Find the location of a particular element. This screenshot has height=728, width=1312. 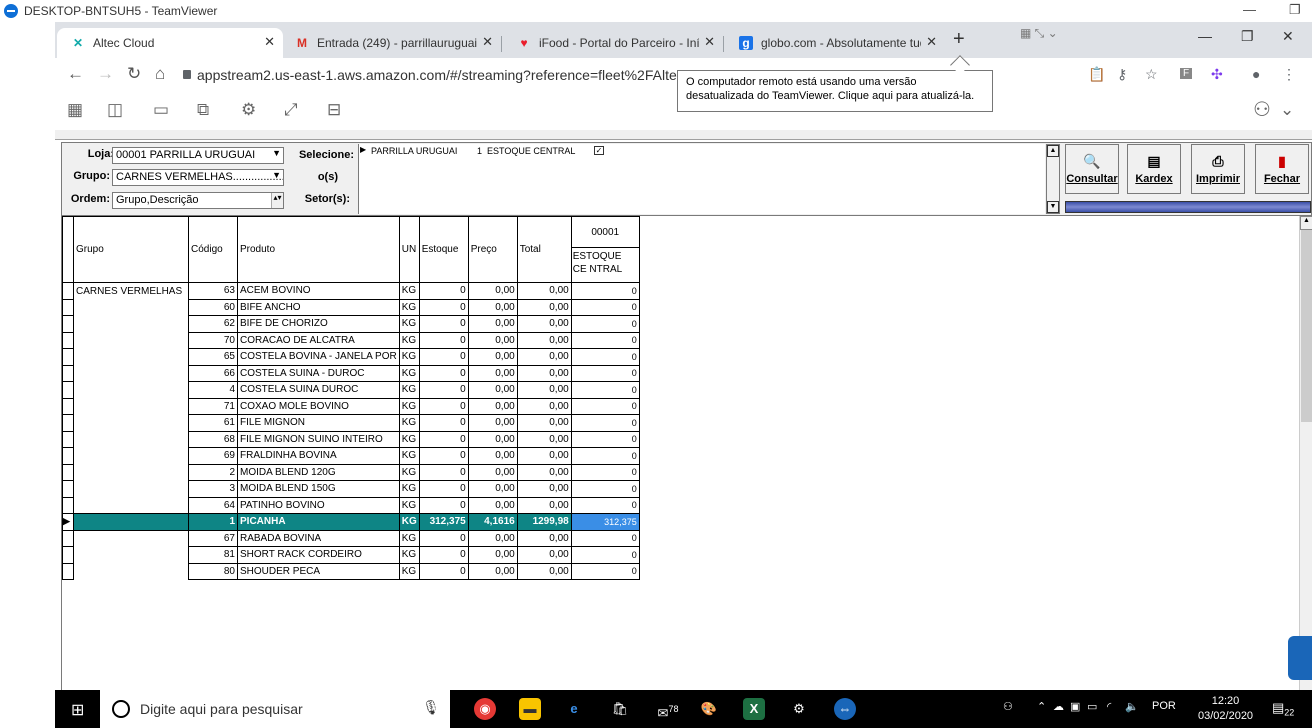

teamviewer-taskbar-icon: ⇔ is located at coordinates (845, 709).